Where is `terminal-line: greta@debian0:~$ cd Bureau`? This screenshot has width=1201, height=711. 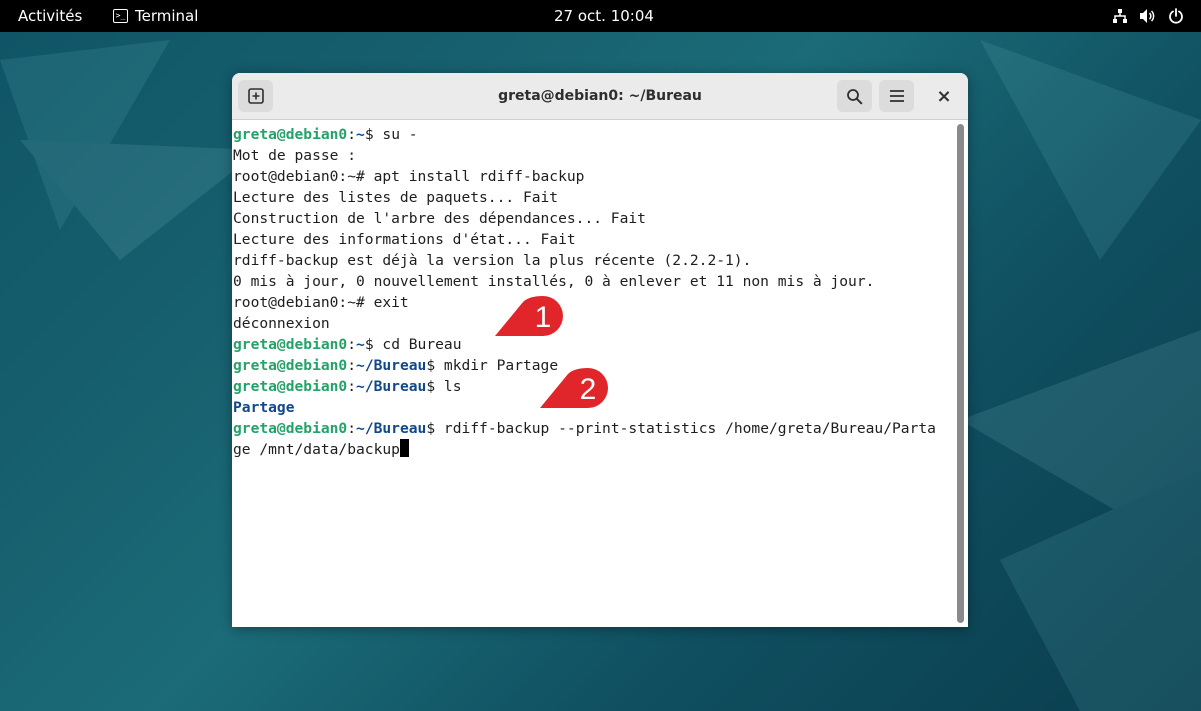 terminal-line: greta@debian0:~$ cd Bureau is located at coordinates (347, 344).